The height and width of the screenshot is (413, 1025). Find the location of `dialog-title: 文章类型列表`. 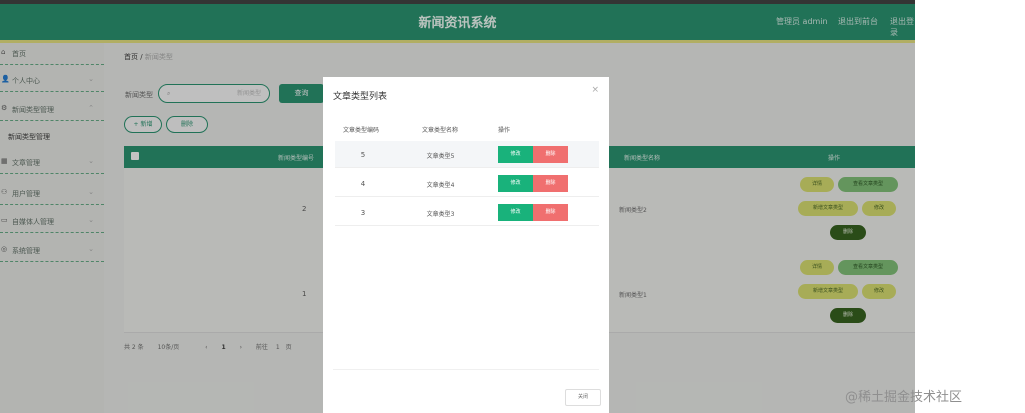

dialog-title: 文章类型列表 is located at coordinates (360, 97).